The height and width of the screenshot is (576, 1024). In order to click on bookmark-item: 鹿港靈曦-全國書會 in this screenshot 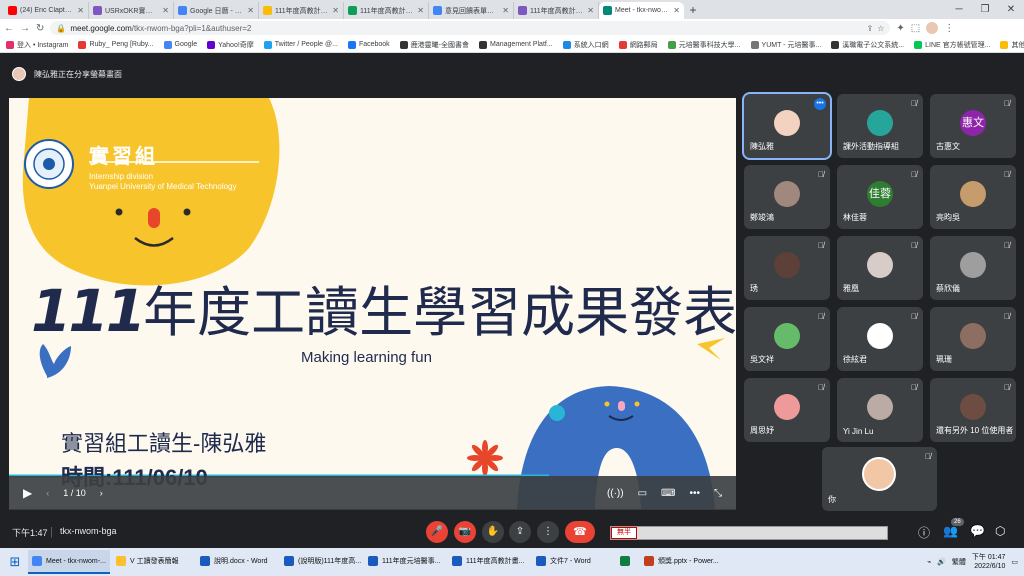, I will do `click(434, 45)`.